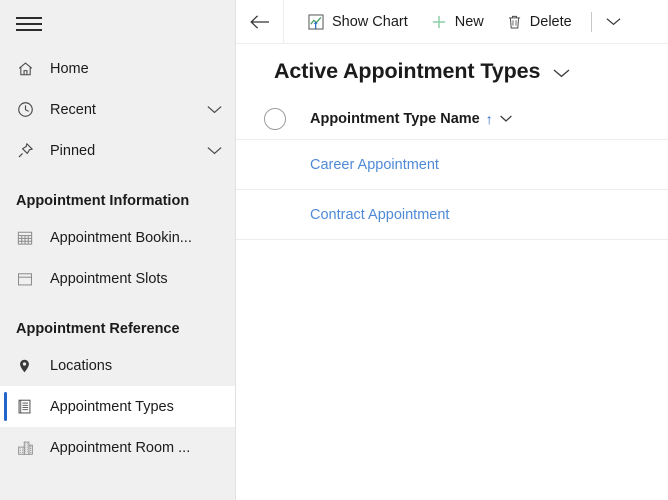 The height and width of the screenshot is (500, 668). What do you see at coordinates (550, 21) in the screenshot?
I see `delete-label: Delete` at bounding box center [550, 21].